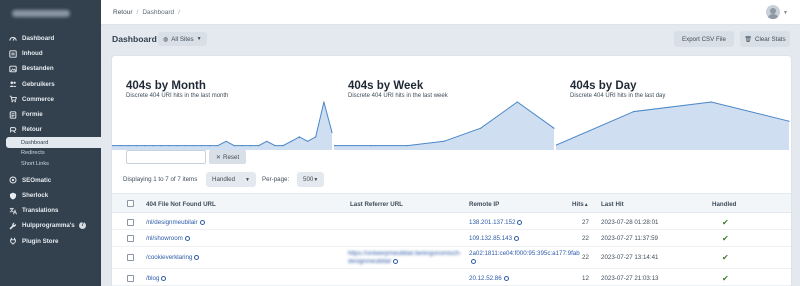 The image size is (800, 286). Describe the element at coordinates (182, 39) in the screenshot. I see `site-select: ◍ All Sites ▼` at that location.